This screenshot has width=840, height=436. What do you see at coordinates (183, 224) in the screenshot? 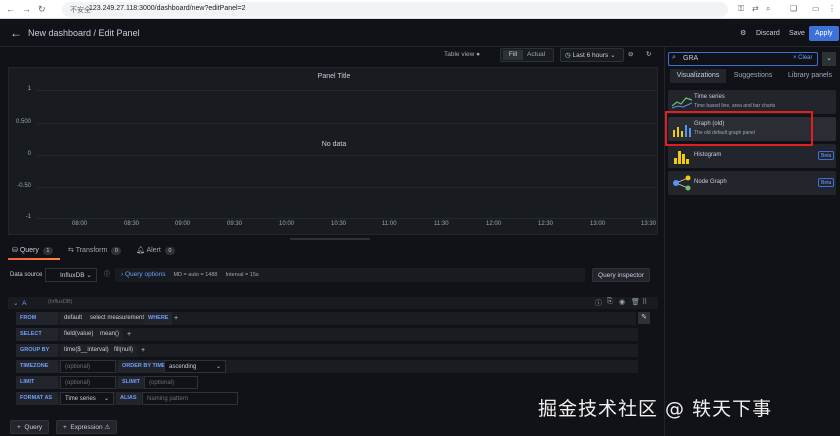
I see `x-tick: 09:00` at bounding box center [183, 224].